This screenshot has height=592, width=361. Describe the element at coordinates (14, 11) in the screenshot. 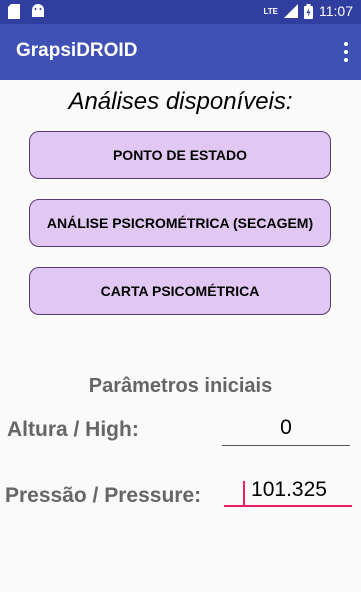

I see `sd-card-icon` at that location.